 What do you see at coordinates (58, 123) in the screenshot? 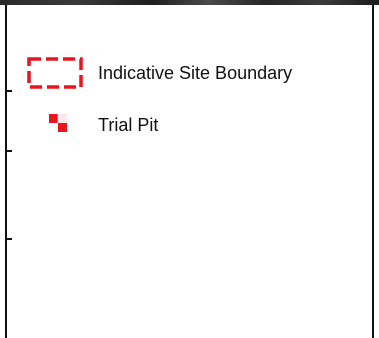
I see `trial-pit-icon` at bounding box center [58, 123].